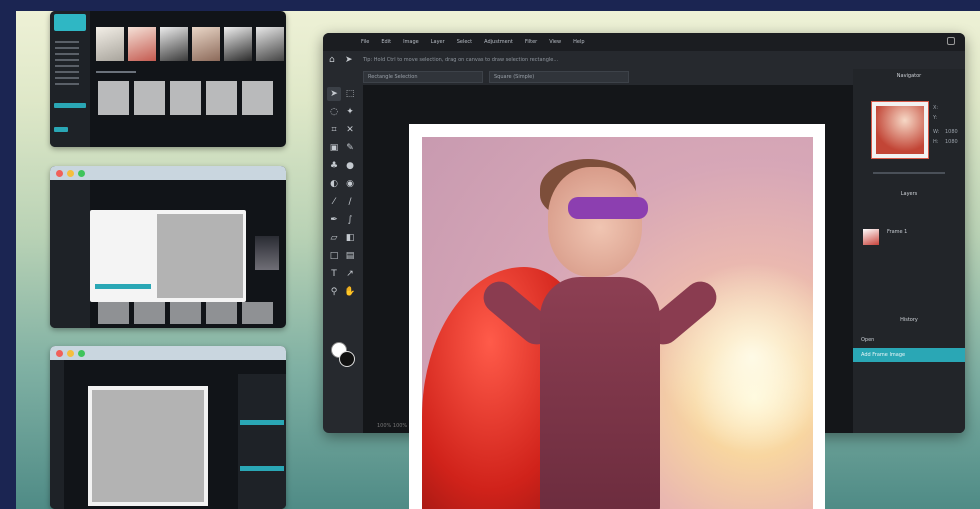 The height and width of the screenshot is (509, 980). I want to click on fullscreen-icon, so click(951, 41).